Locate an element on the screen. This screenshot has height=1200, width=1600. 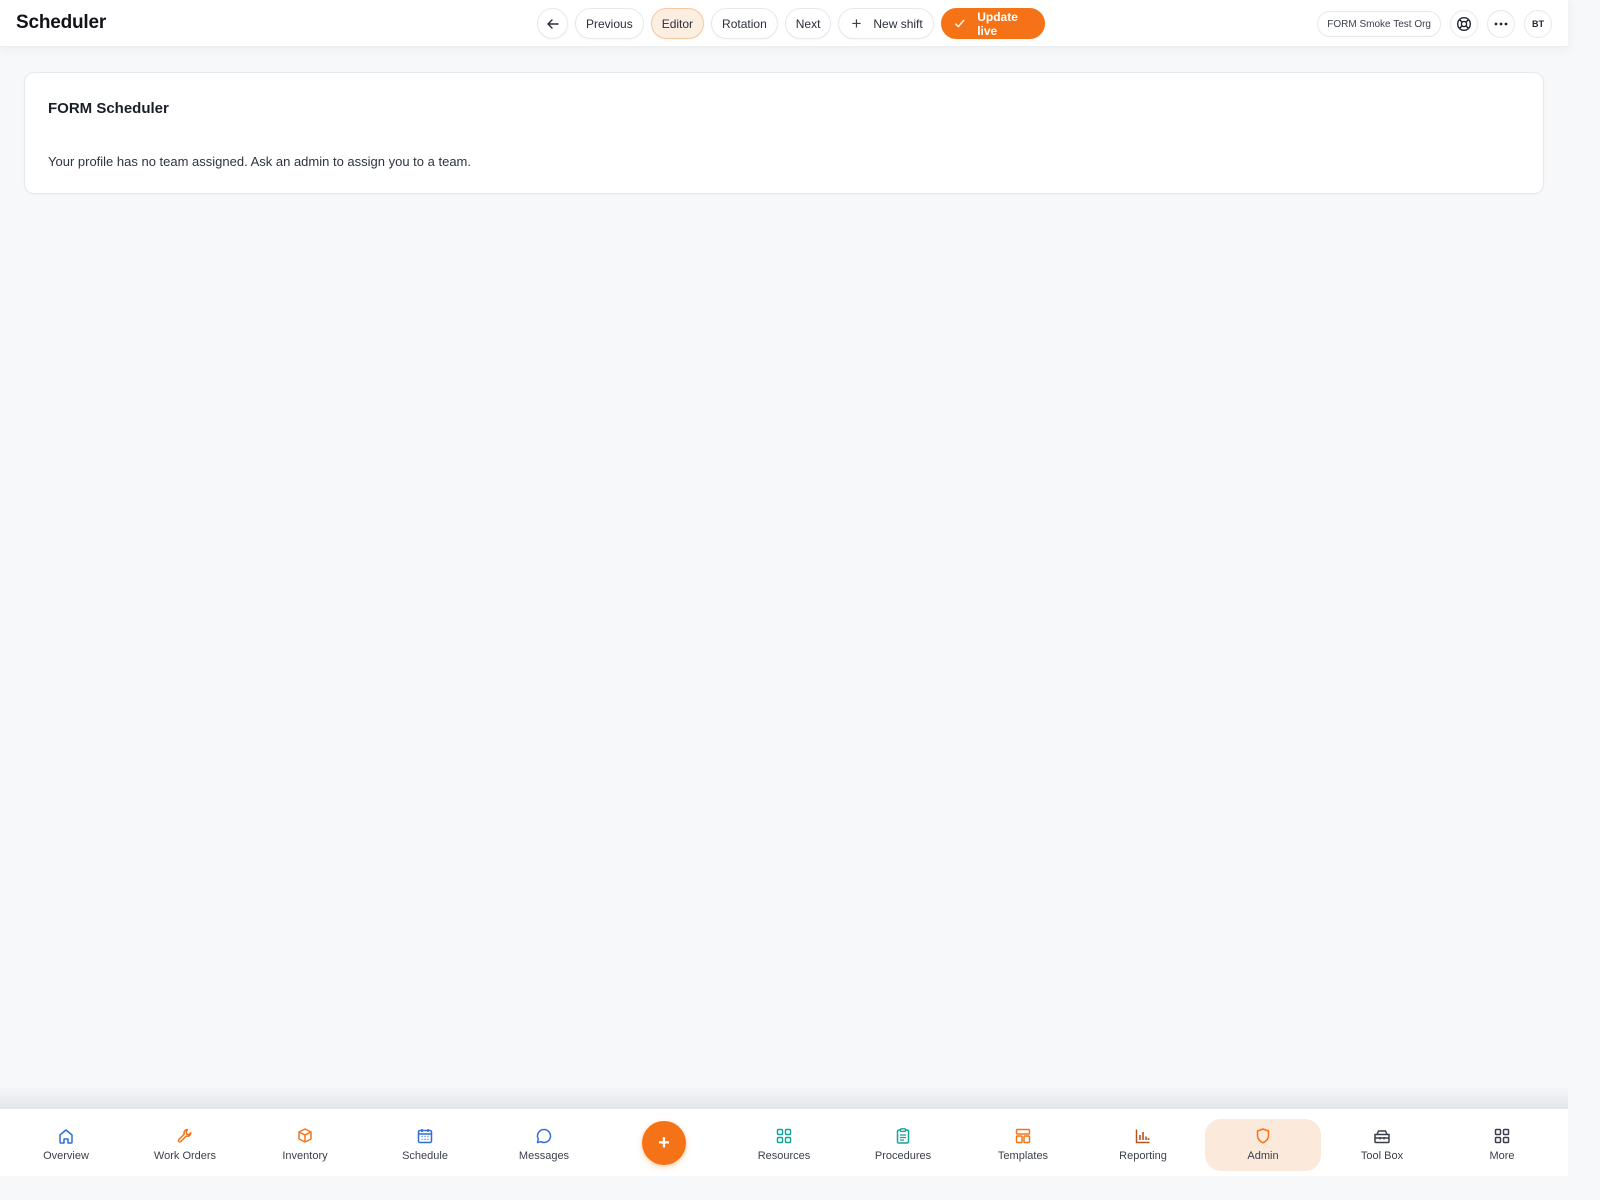
arrow-left-icon is located at coordinates (552, 23).